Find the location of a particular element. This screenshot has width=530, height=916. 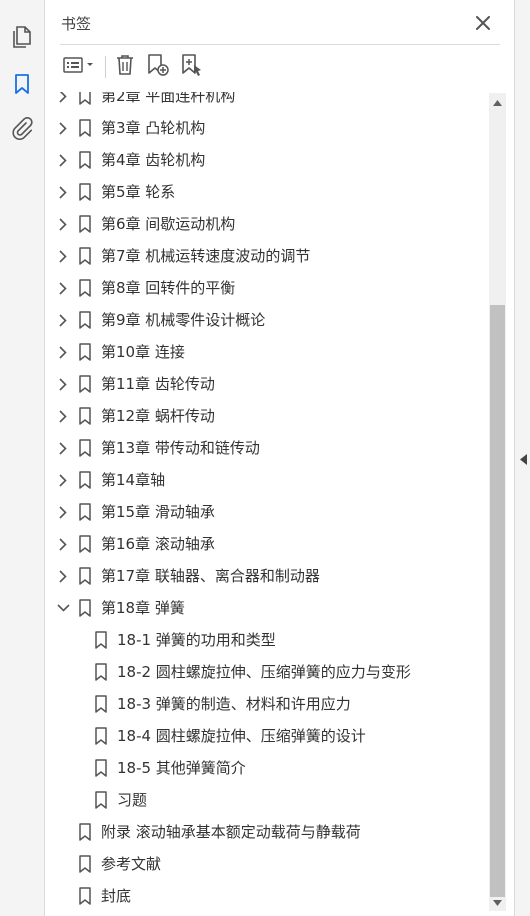

scroll-up-arrow-icon is located at coordinates (497, 103).